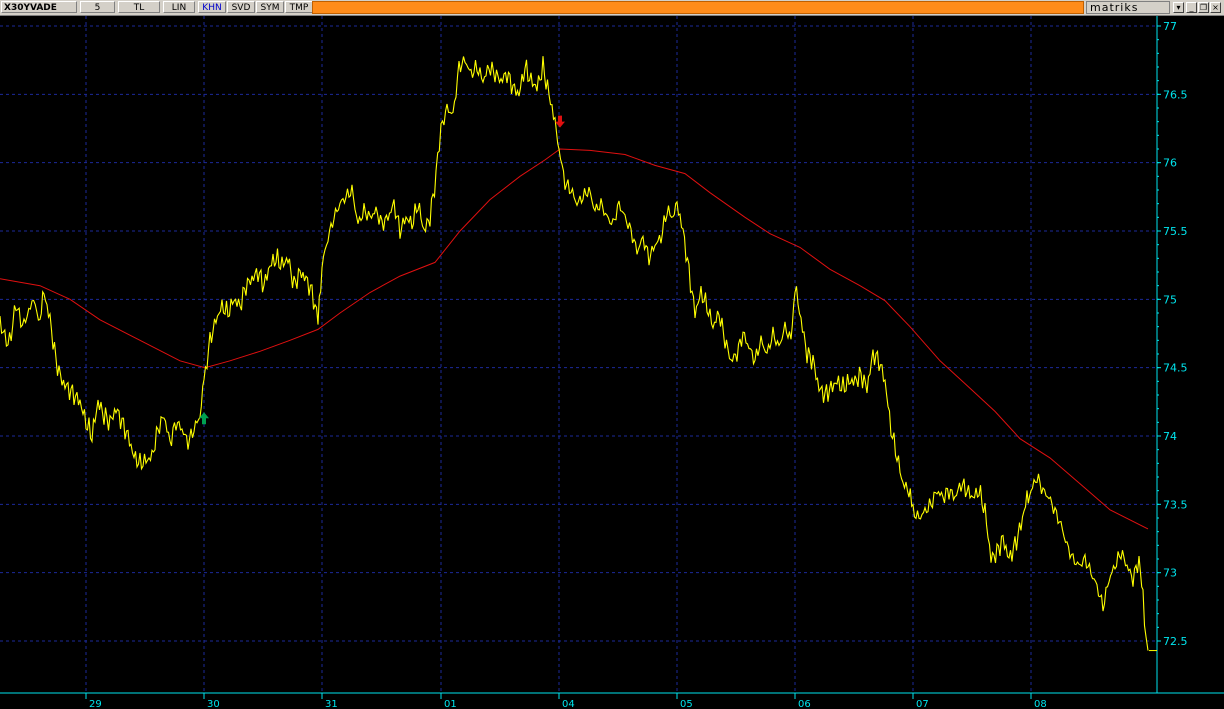 Image resolution: width=1224 pixels, height=709 pixels. What do you see at coordinates (1175, 94) in the screenshot?
I see `y-tick-label: 76.5` at bounding box center [1175, 94].